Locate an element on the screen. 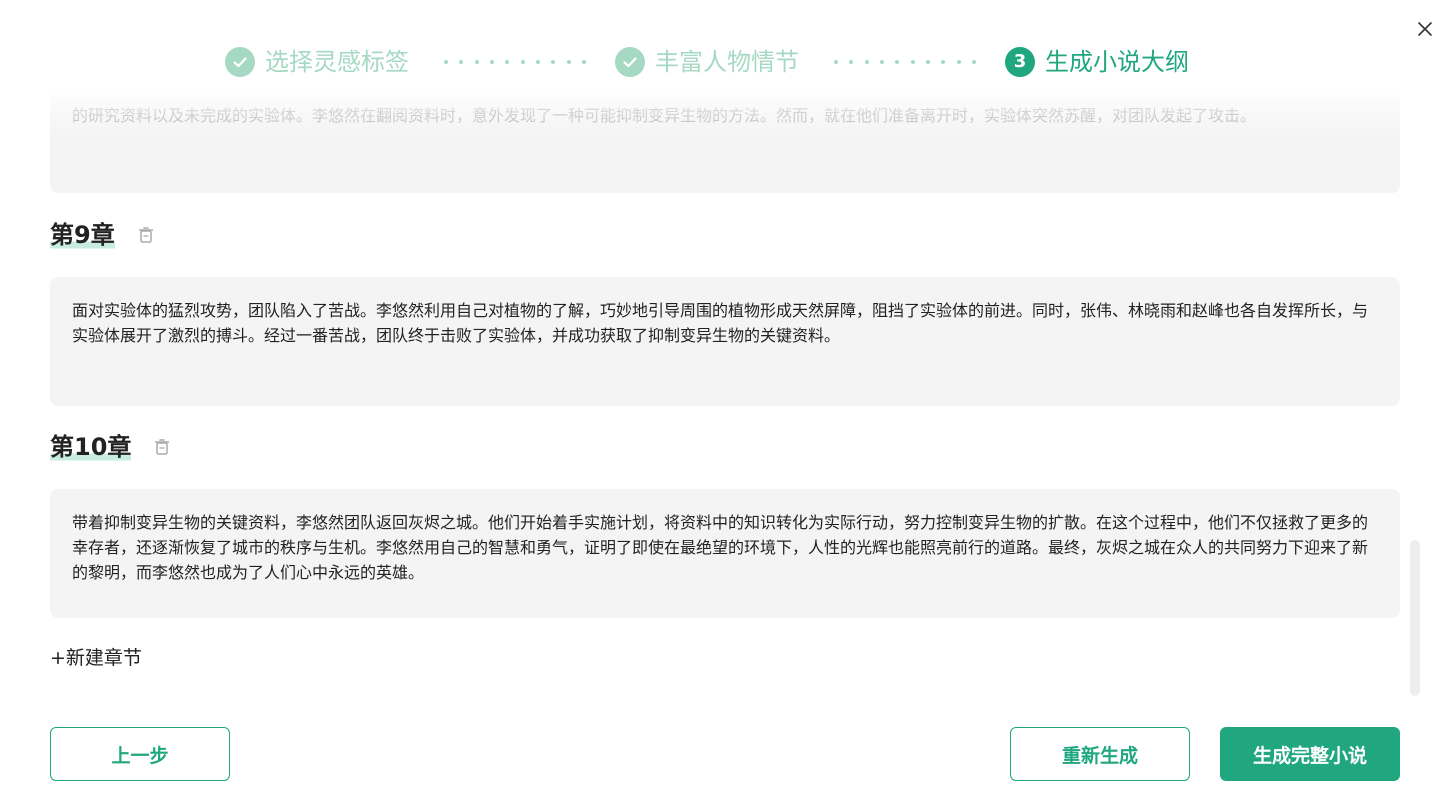  new-chapter-button: +新建章节 is located at coordinates (96, 656).